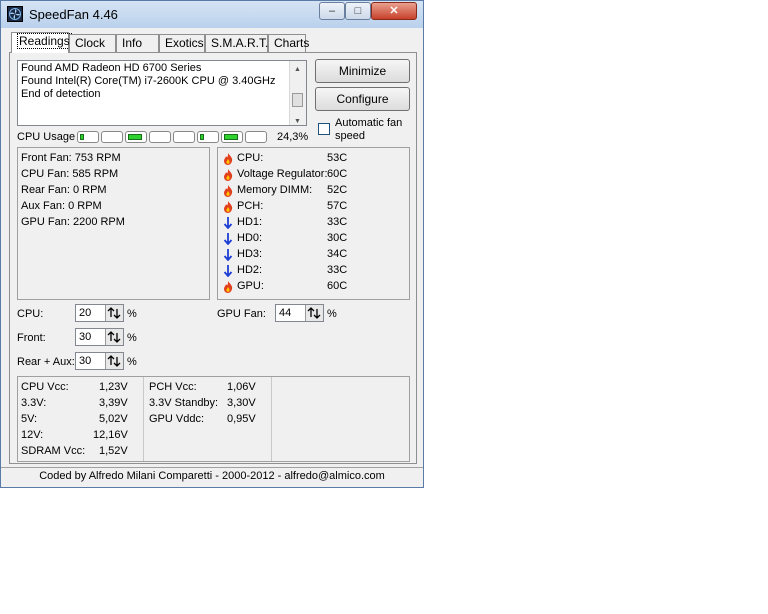 The image size is (768, 614). What do you see at coordinates (85, 313) in the screenshot?
I see `cpu-speed-value: 20` at bounding box center [85, 313].